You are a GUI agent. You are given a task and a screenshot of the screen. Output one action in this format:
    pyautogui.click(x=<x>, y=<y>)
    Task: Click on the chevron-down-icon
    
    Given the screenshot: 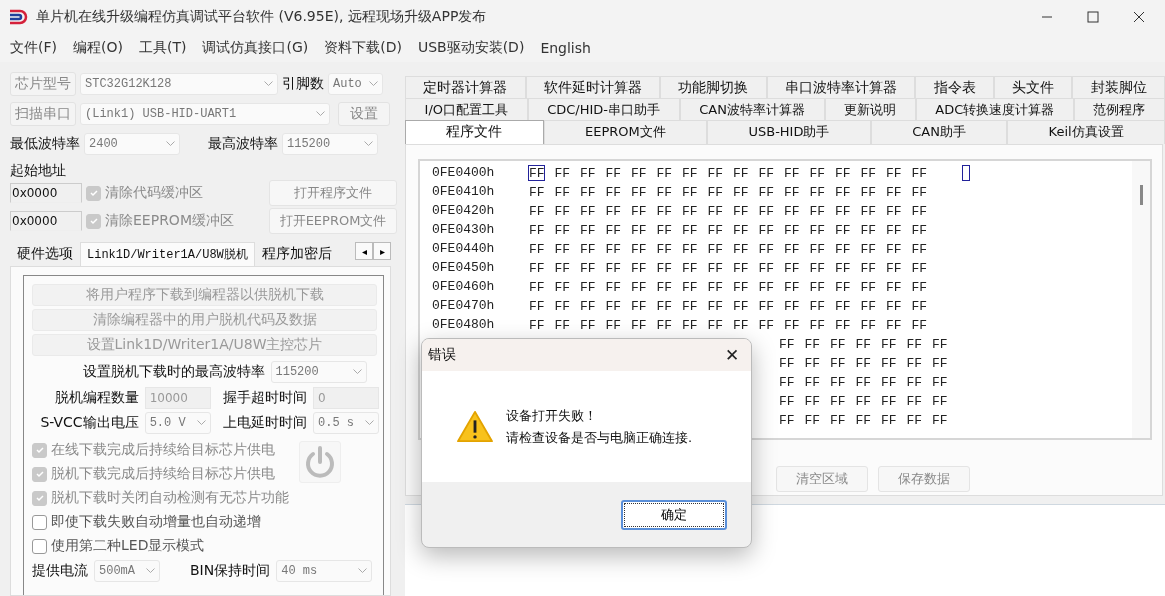 What is the action you would take?
    pyautogui.click(x=357, y=371)
    